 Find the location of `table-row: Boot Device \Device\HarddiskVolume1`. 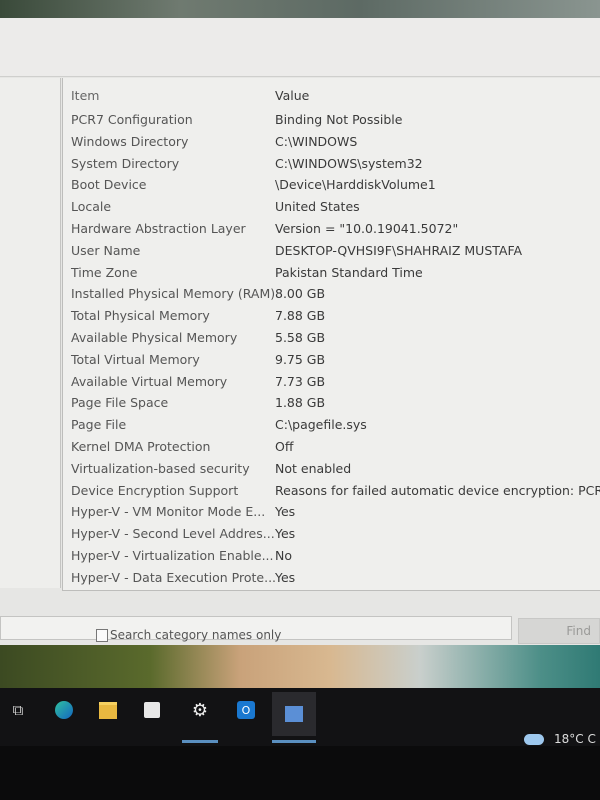

table-row: Boot Device \Device\HarddiskVolume1 is located at coordinates (331, 187).